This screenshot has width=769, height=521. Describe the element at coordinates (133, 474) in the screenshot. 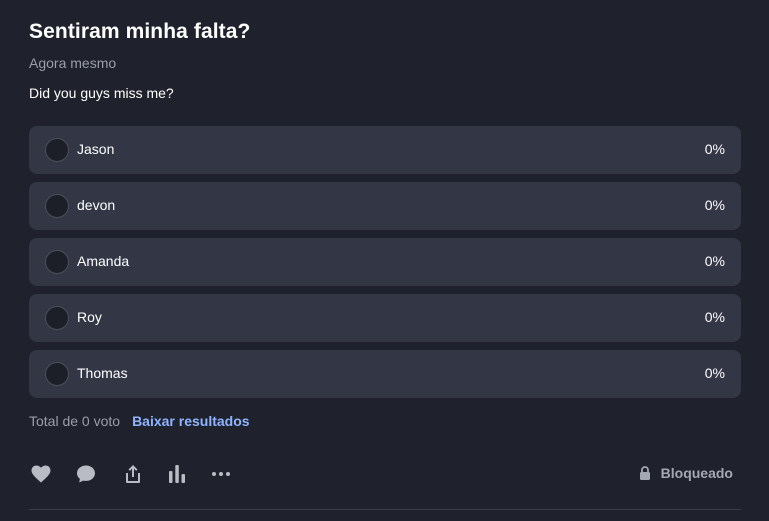

I see `share-icon` at that location.